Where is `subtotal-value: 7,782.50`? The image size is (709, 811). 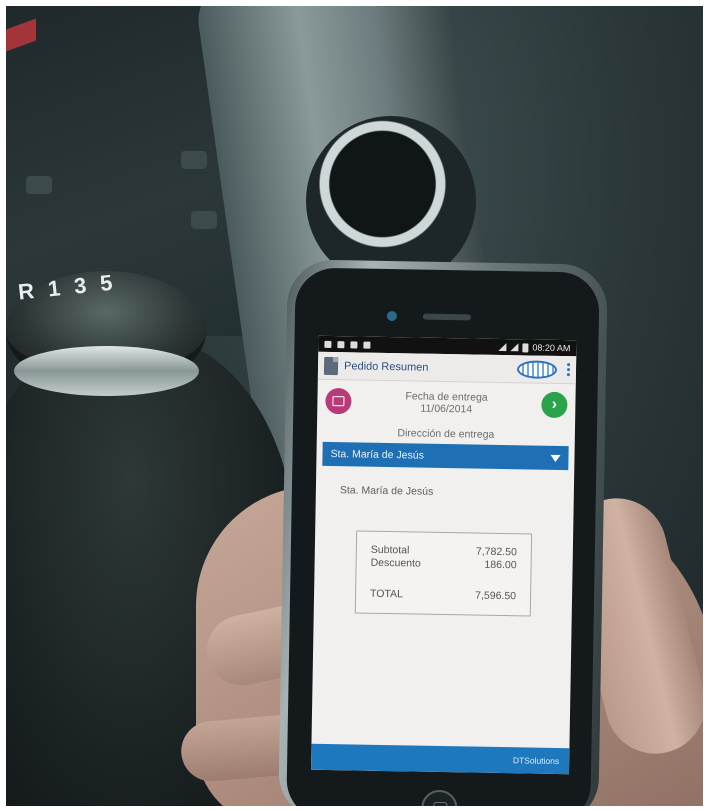 subtotal-value: 7,782.50 is located at coordinates (496, 552).